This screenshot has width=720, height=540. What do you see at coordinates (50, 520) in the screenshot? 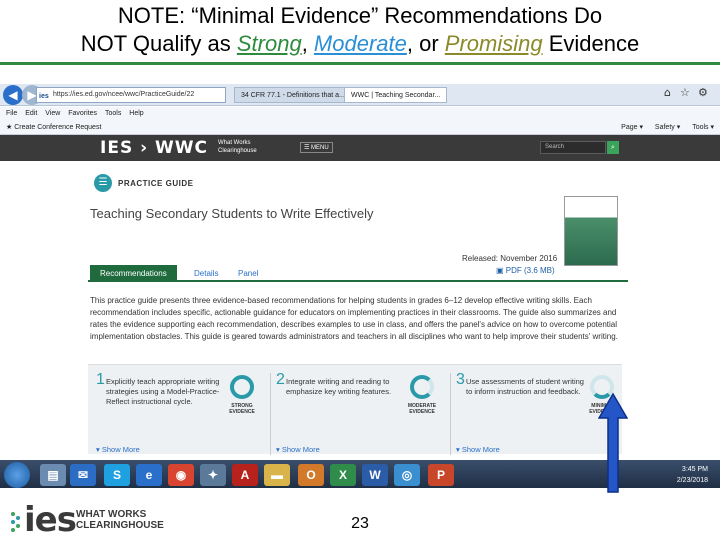
I see `footer-ies: ies` at bounding box center [50, 520].